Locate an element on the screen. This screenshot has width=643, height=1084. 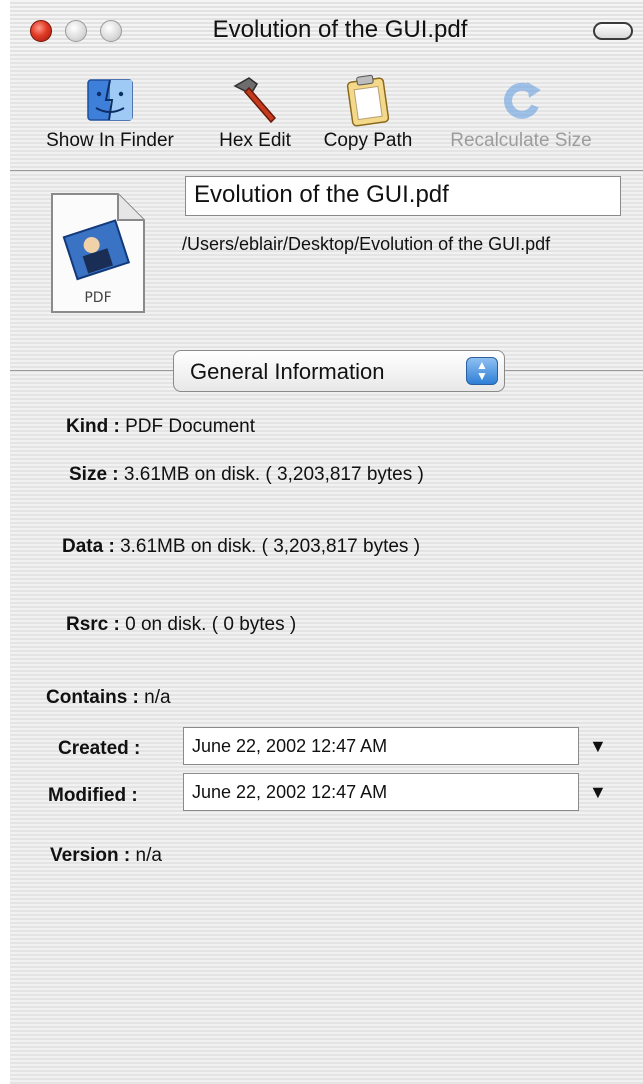
title-bar: Evolution of the GUI.pdf is located at coordinates (326, 28).